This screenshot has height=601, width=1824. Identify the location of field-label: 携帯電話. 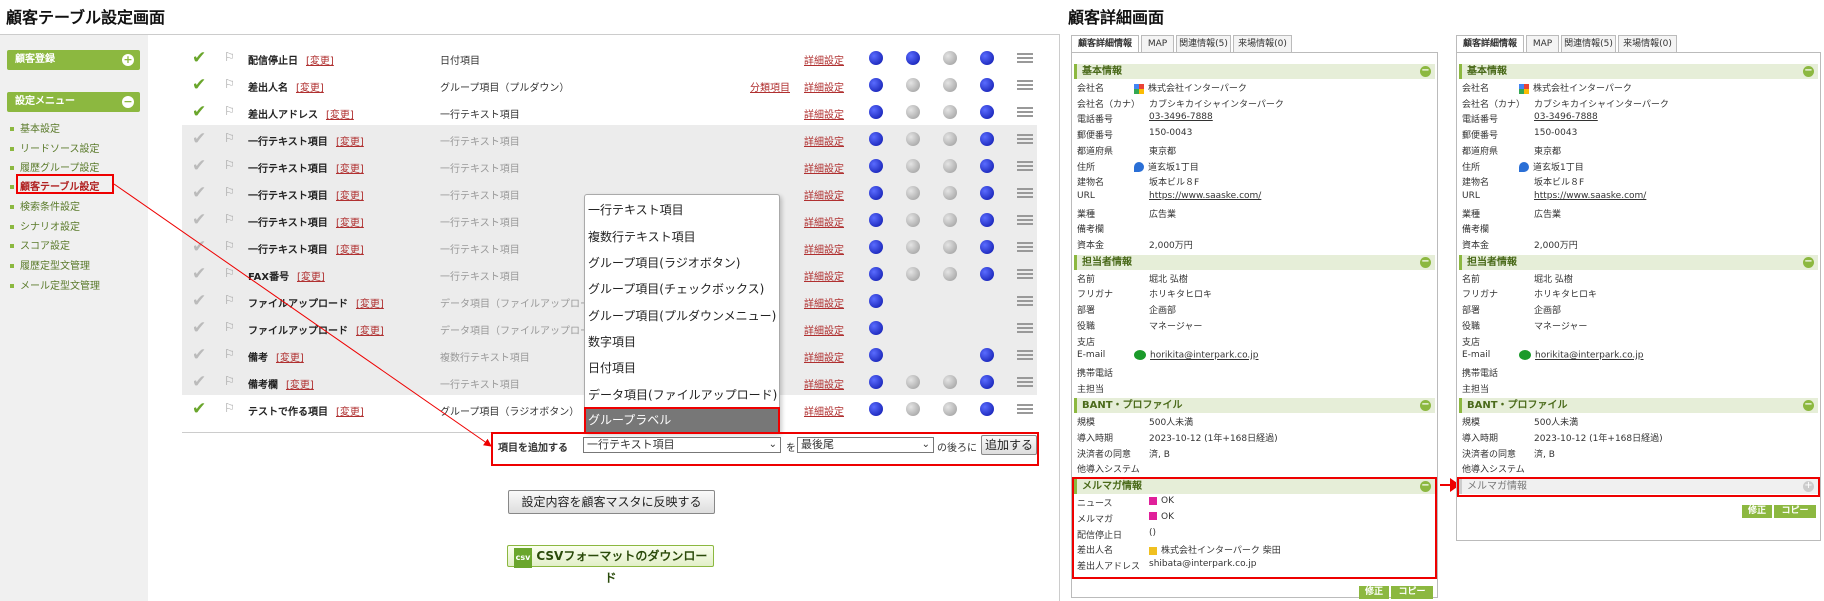
(1095, 373).